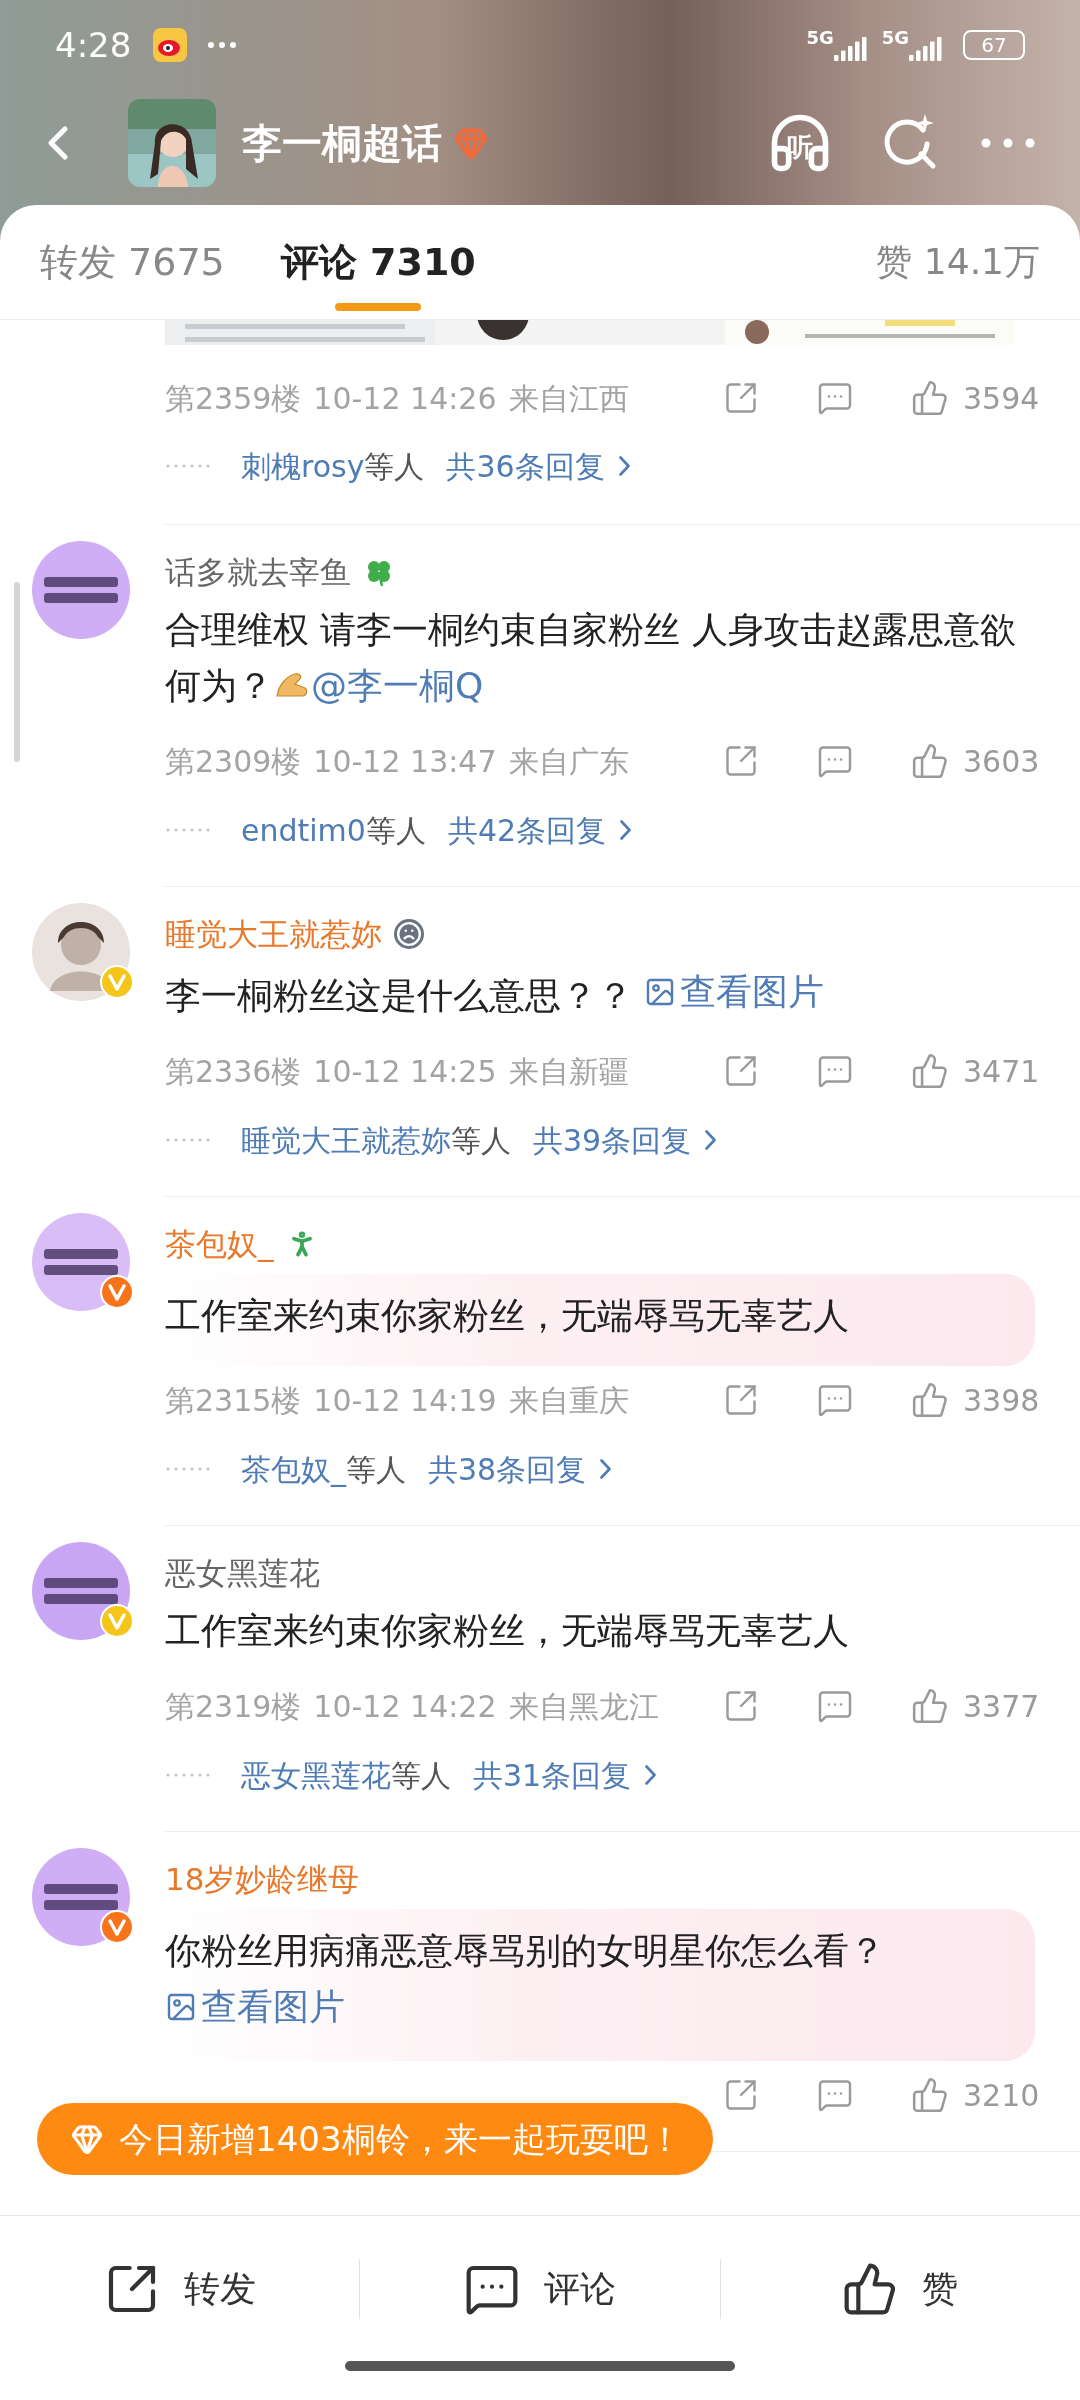  I want to click on tab: 评论 7310, so click(378, 262).